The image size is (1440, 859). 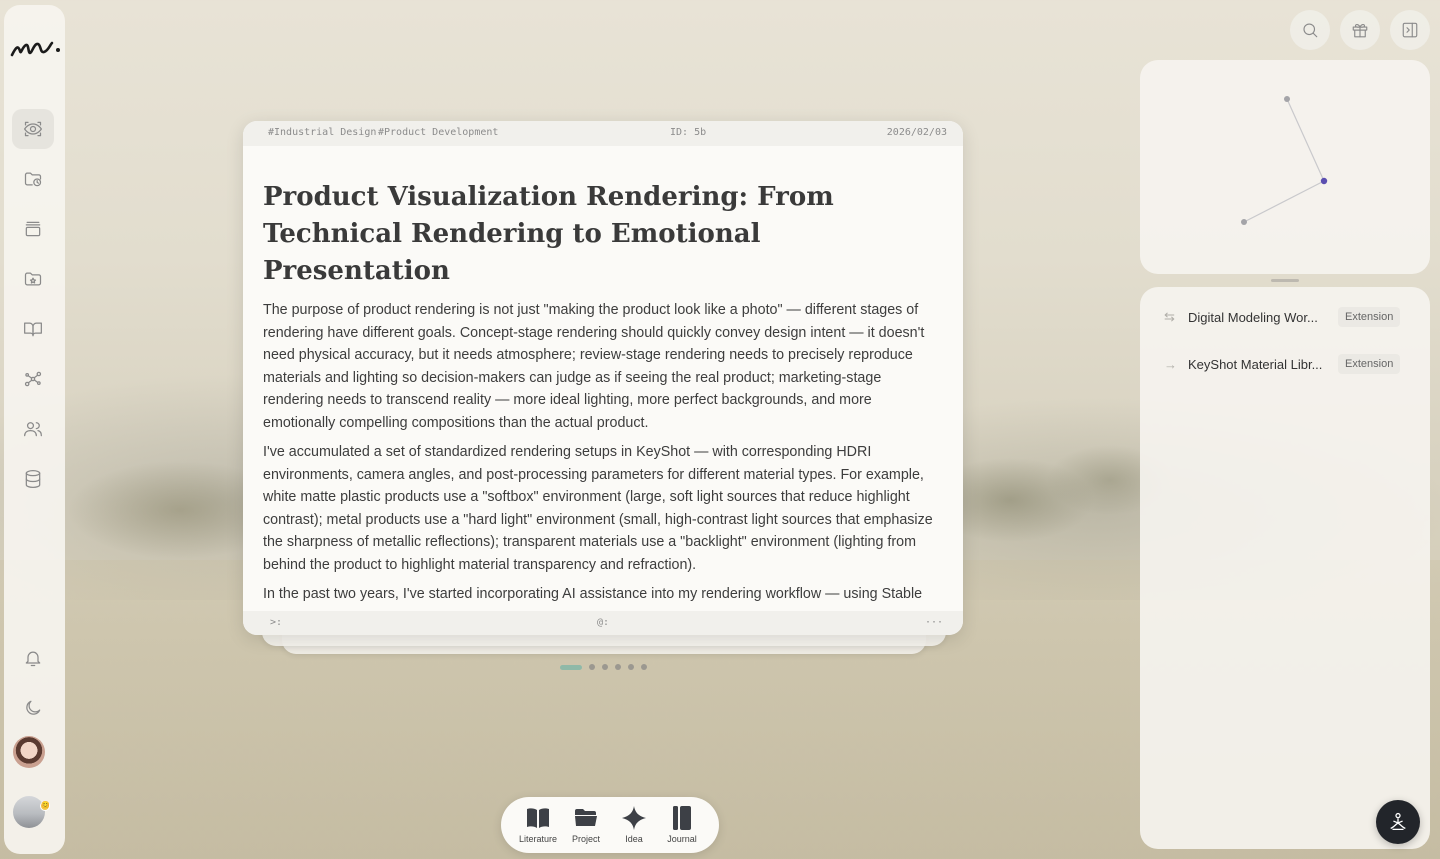 I want to click on folder-star-icon, so click(x=33, y=279).